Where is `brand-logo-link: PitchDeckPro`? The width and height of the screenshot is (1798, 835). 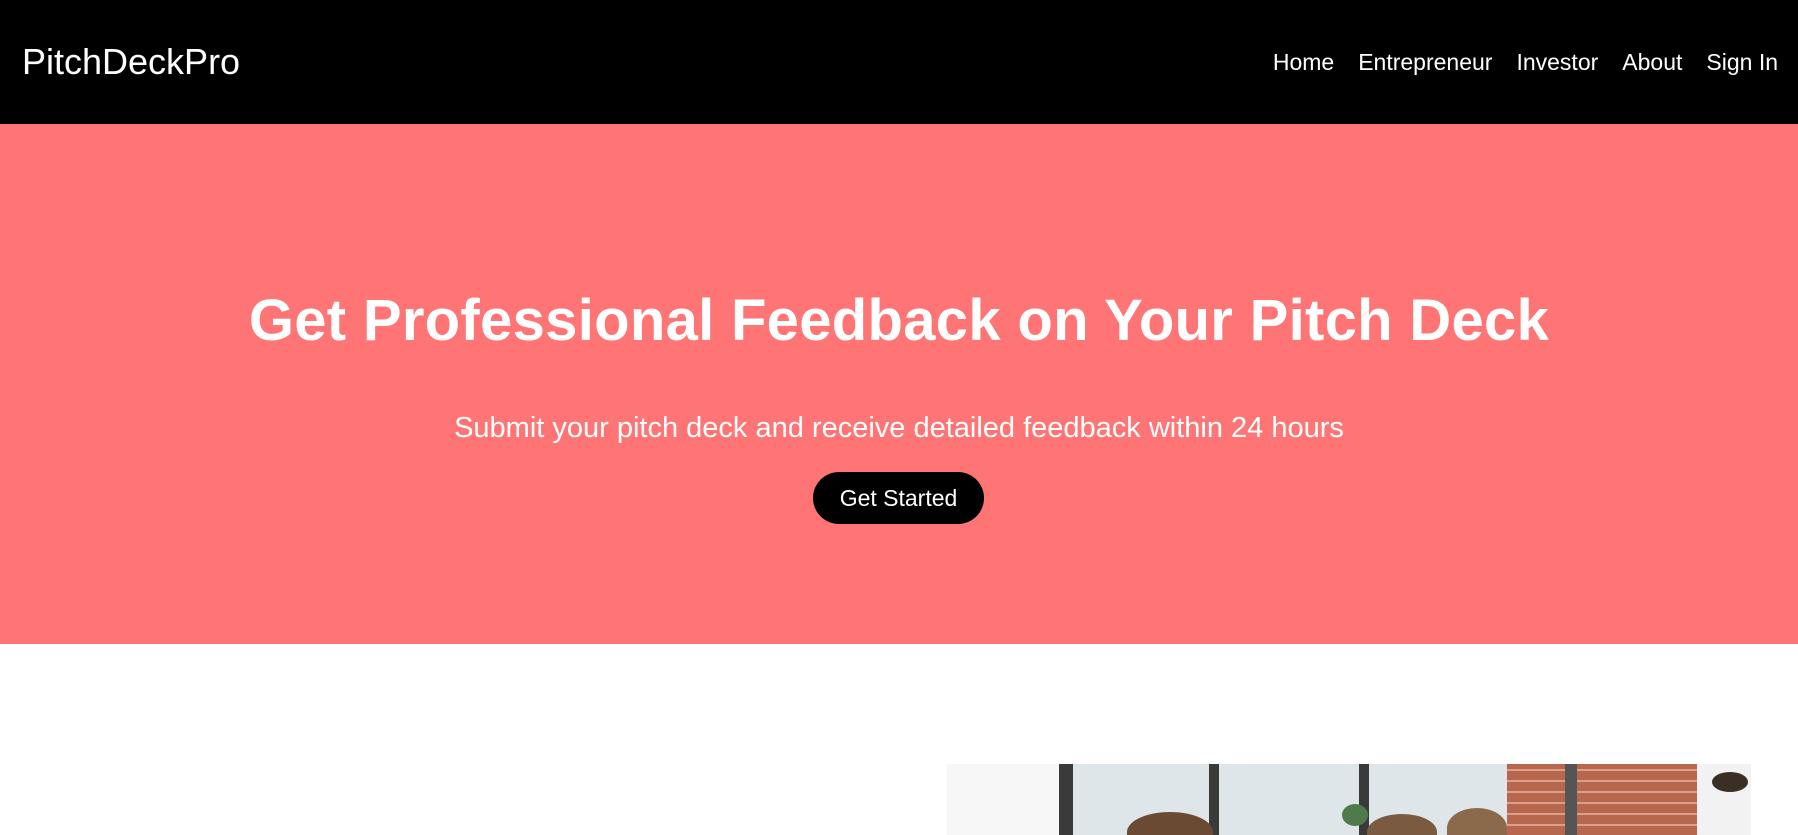
brand-logo-link: PitchDeckPro is located at coordinates (131, 62).